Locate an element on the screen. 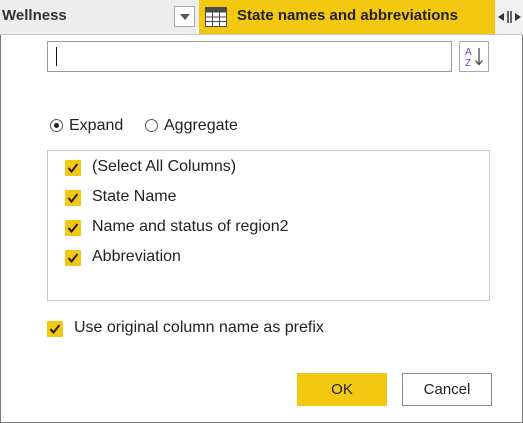 This screenshot has width=523, height=423. dropdown-arrow-icon is located at coordinates (184, 16).